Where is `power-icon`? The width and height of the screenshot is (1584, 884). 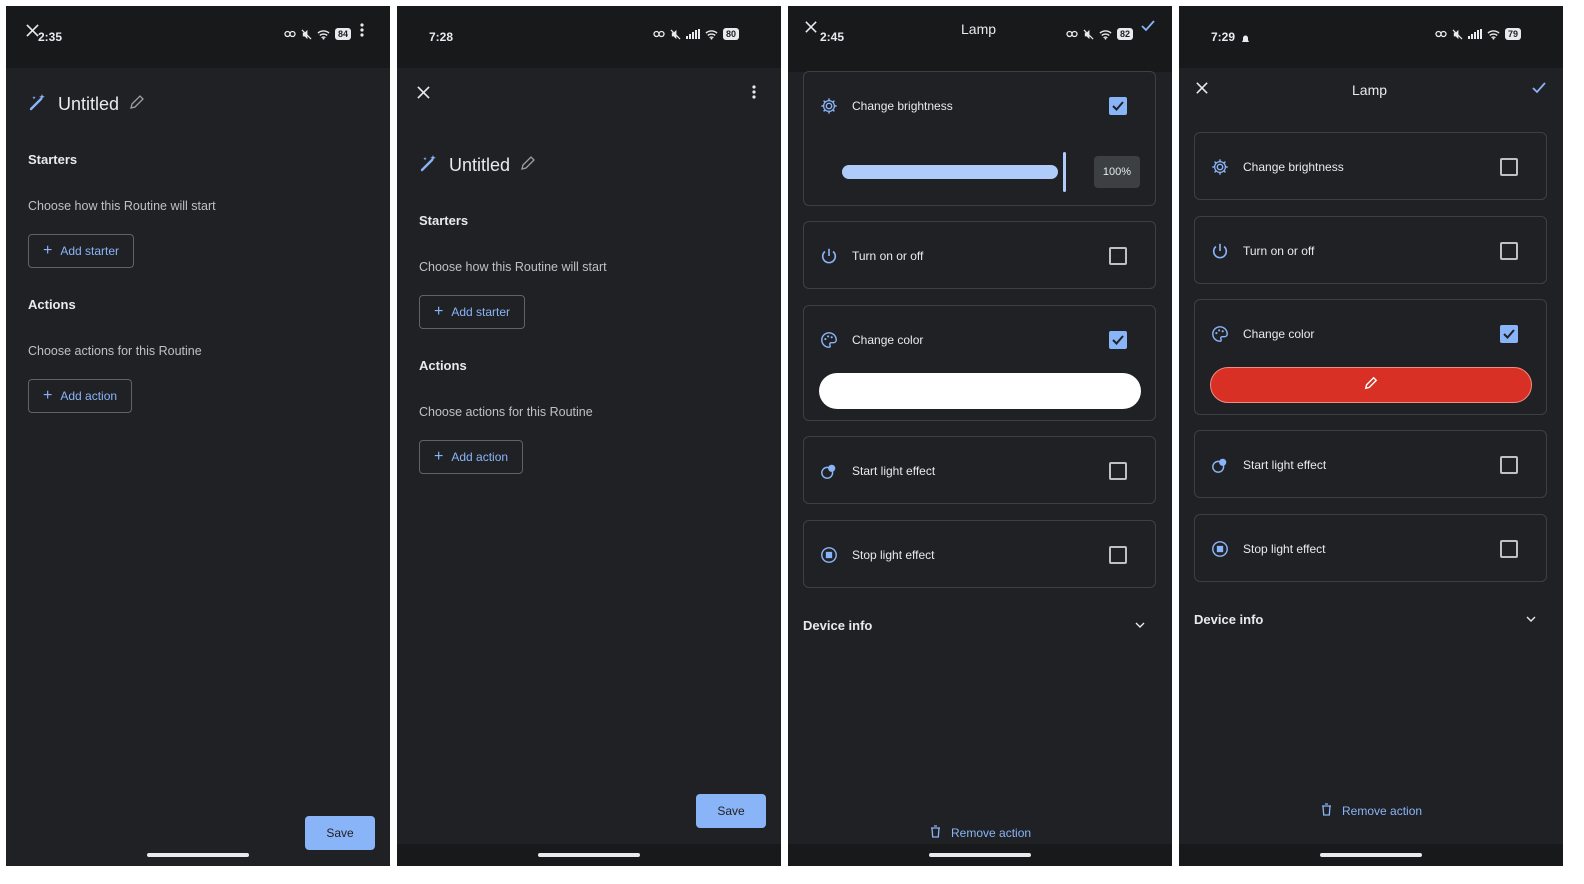
power-icon is located at coordinates (1220, 251).